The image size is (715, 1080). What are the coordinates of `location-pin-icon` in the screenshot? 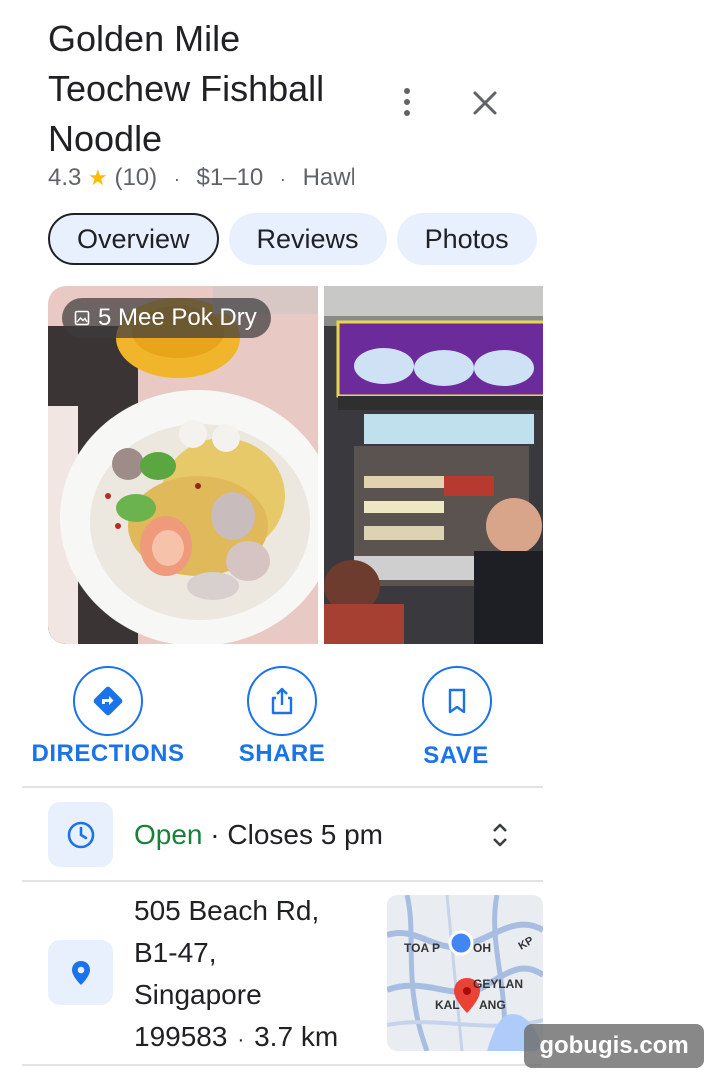 It's located at (80, 972).